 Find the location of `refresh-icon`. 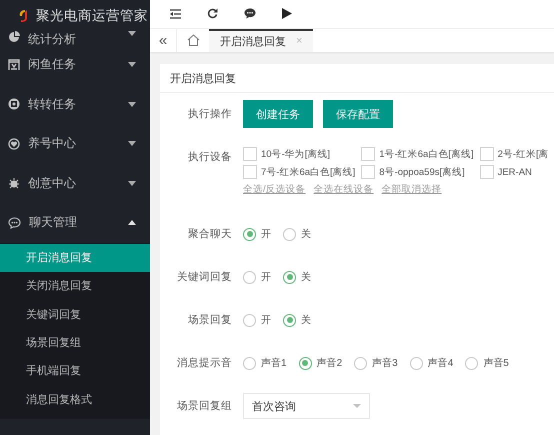

refresh-icon is located at coordinates (212, 14).